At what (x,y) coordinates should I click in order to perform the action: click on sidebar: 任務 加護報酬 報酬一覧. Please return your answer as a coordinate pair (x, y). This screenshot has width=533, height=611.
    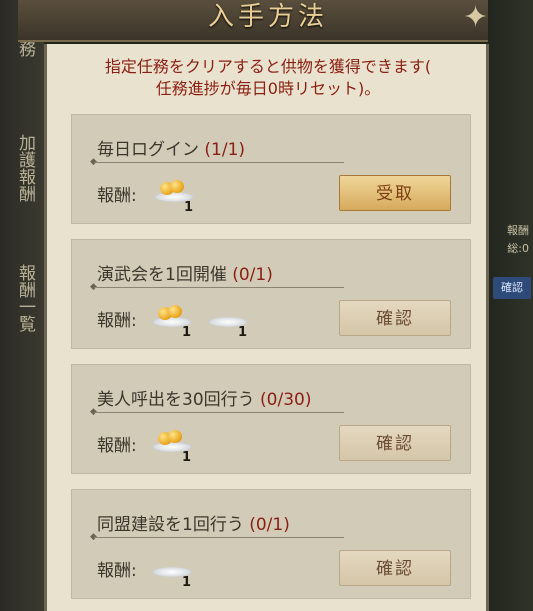
    Looking at the image, I should click on (22, 305).